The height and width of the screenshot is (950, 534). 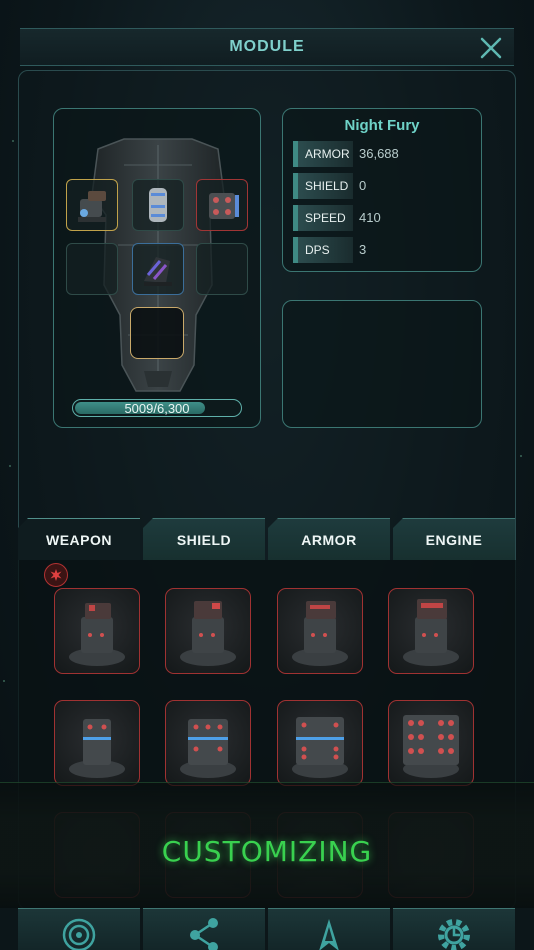 I want to click on customizing-text: CUSTOMIZING, so click(x=267, y=851).